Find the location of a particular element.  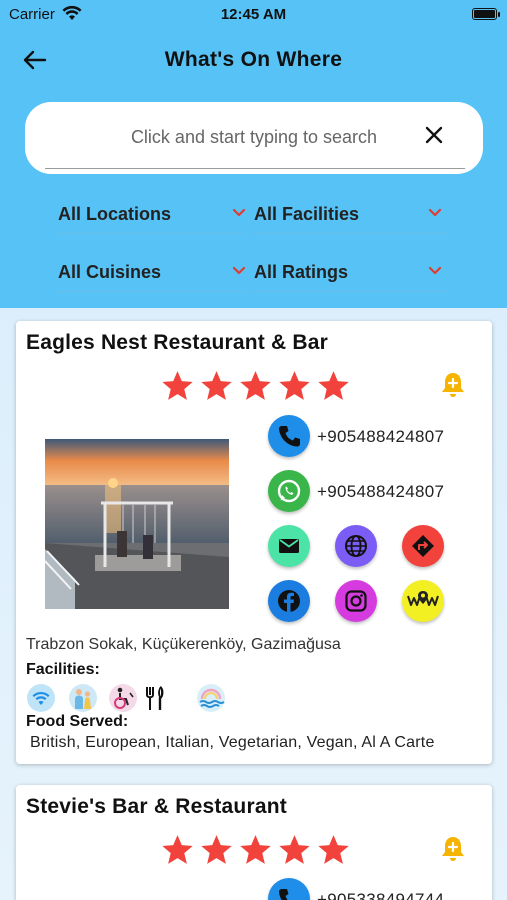

phone-row: +905338494744 is located at coordinates (368, 889).